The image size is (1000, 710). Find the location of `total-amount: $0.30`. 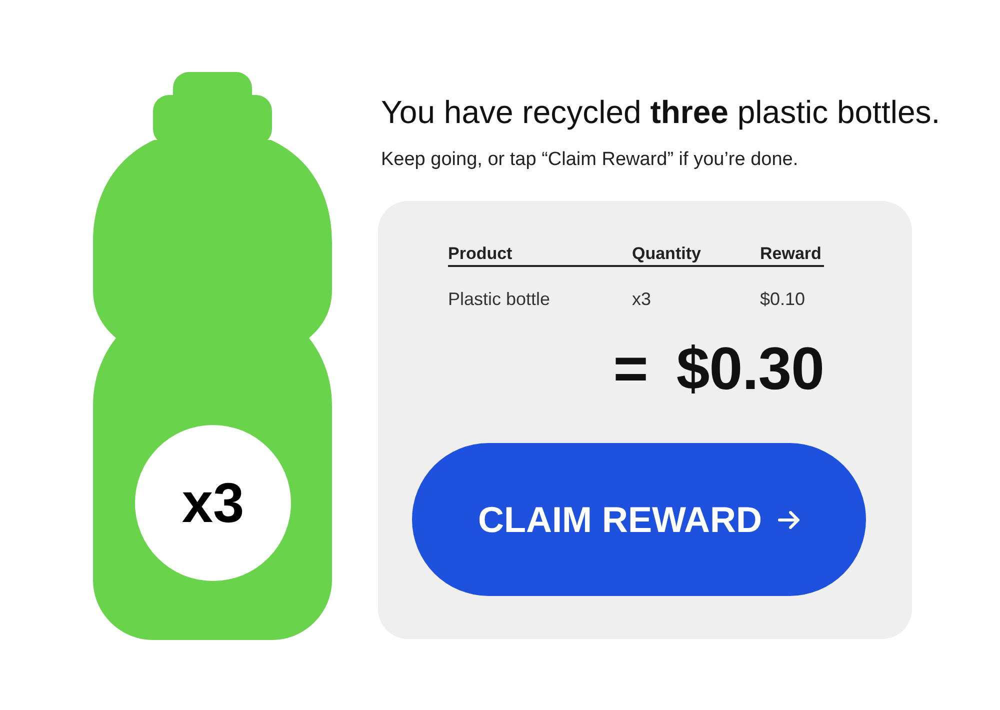

total-amount: $0.30 is located at coordinates (750, 369).